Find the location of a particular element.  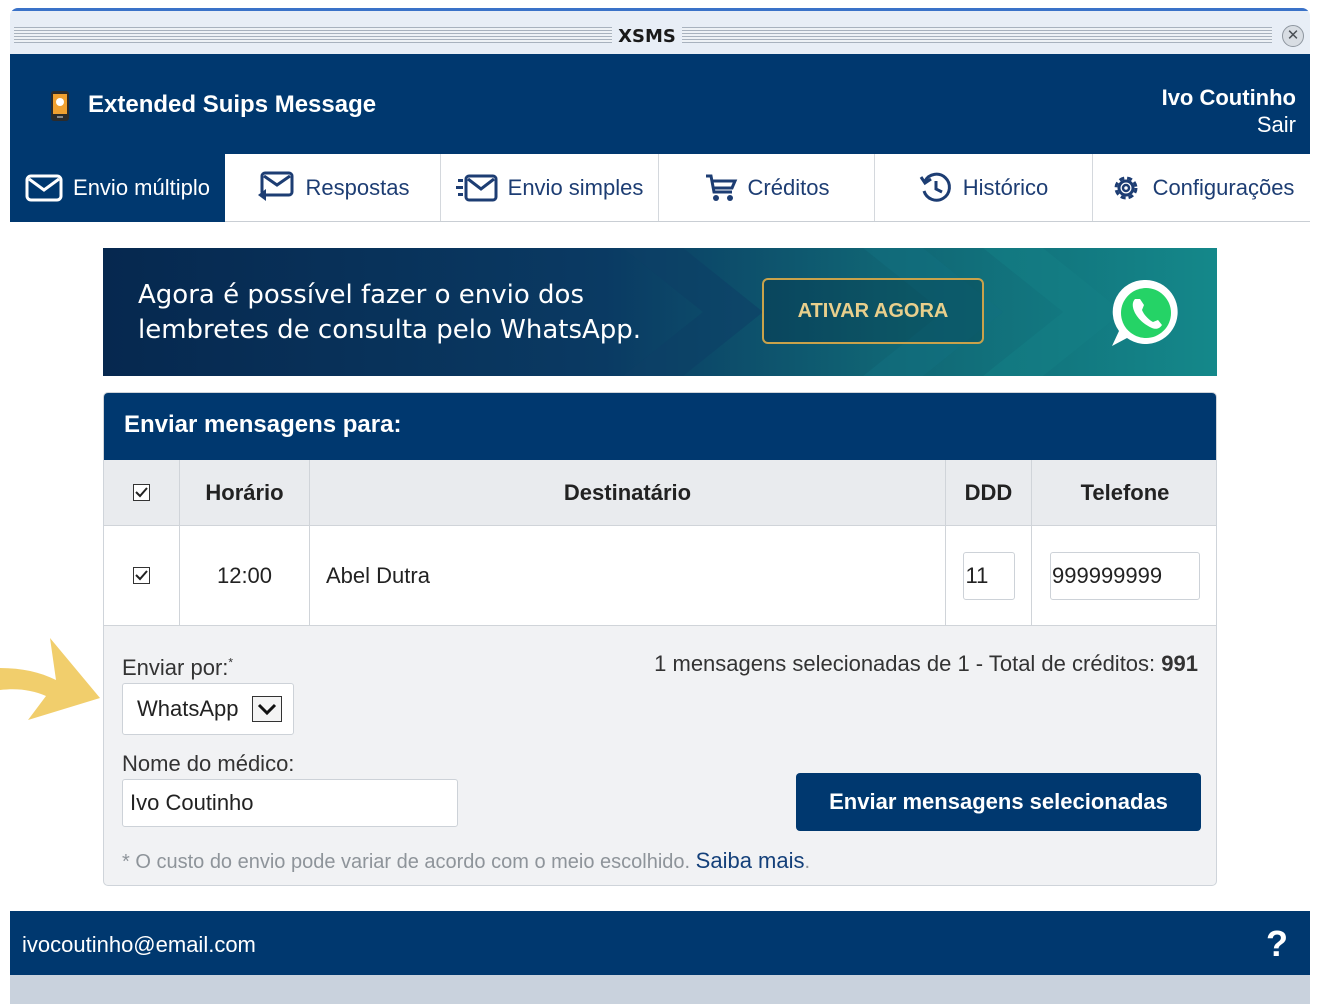

app-logo-icon is located at coordinates (60, 106).